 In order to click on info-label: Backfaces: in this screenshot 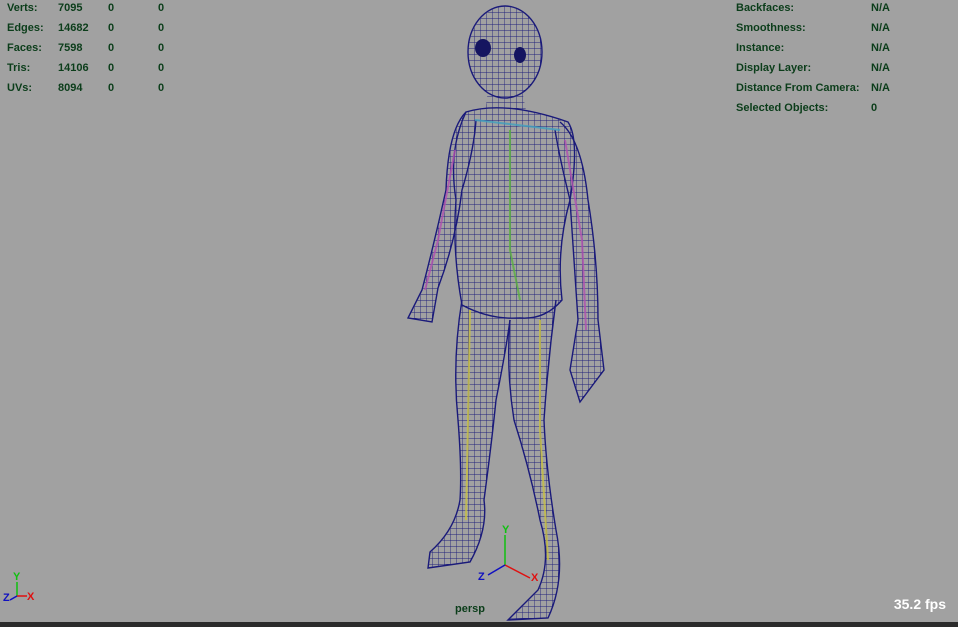, I will do `click(765, 8)`.